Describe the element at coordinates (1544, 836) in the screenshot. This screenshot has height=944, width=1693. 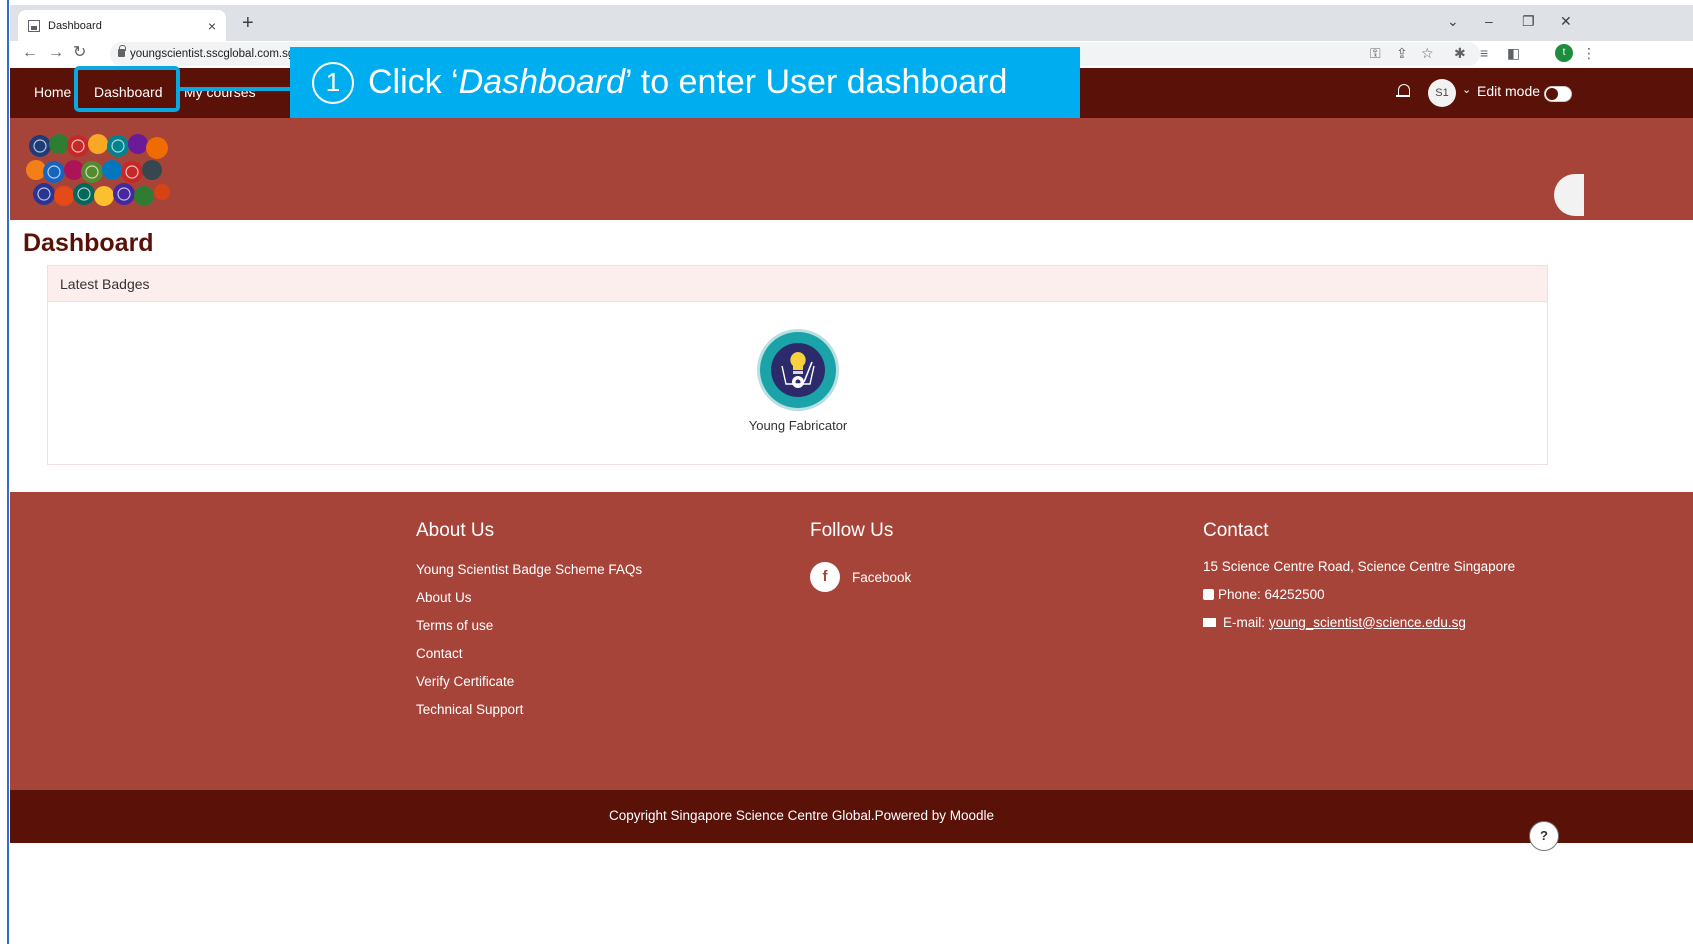
I see `help-button: ?` at that location.